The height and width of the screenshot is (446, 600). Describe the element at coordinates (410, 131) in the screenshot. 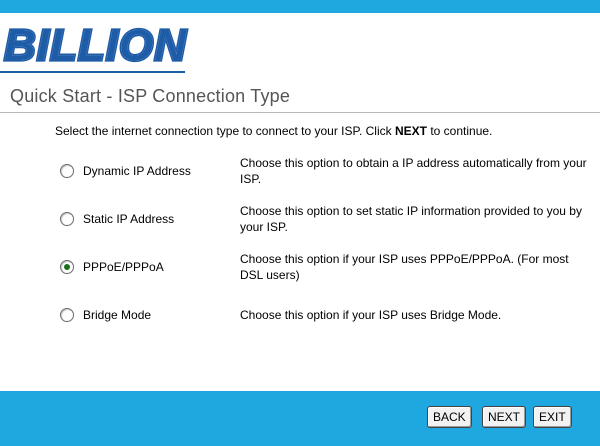

I see `instruction-emphasis: NEXT` at that location.